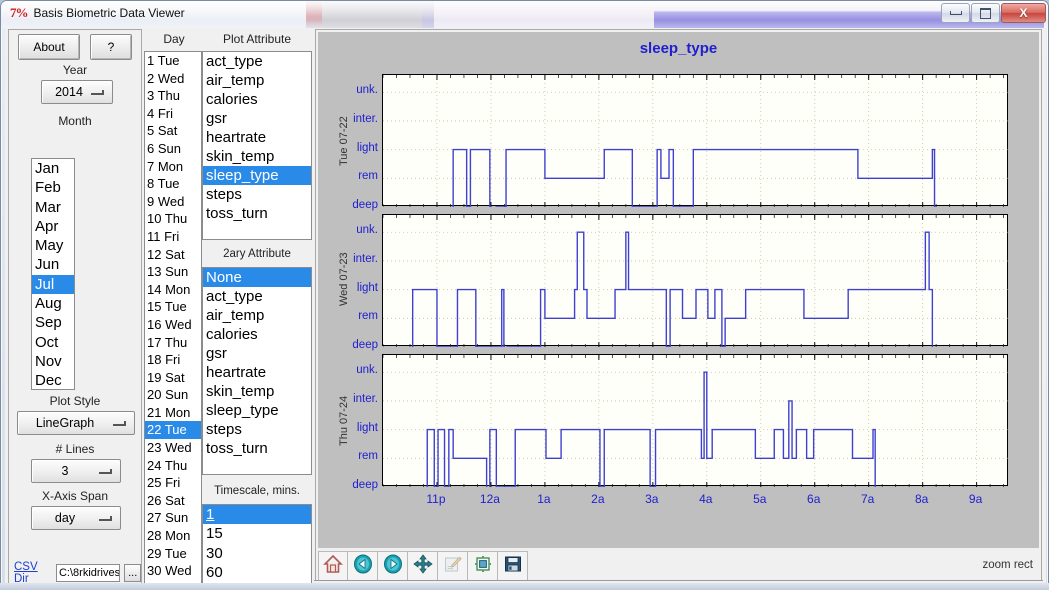  What do you see at coordinates (173, 430) in the screenshot?
I see `day-item: 22 Tue` at bounding box center [173, 430].